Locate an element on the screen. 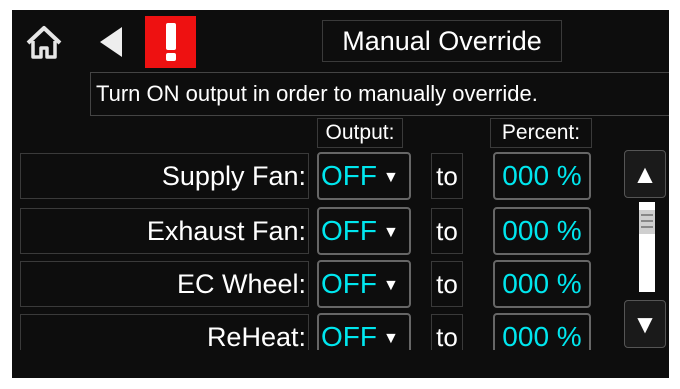 This screenshot has height=389, width=680. ec-wheel-output-select: OFF ▼ is located at coordinates (364, 284).